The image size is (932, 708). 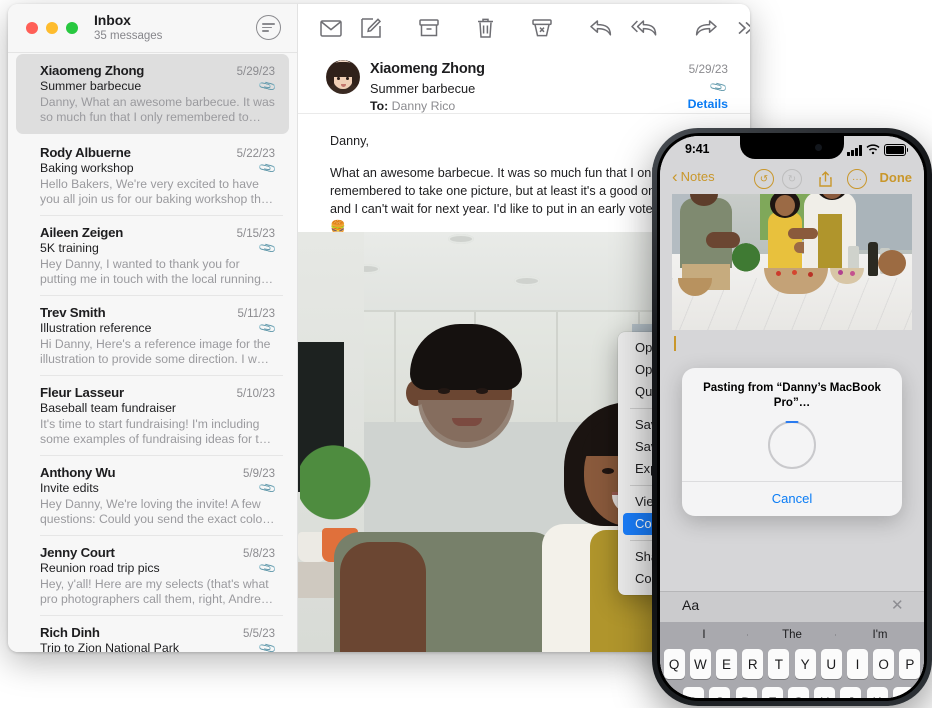 I want to click on prediction-suggestion: I, so click(x=704, y=635).